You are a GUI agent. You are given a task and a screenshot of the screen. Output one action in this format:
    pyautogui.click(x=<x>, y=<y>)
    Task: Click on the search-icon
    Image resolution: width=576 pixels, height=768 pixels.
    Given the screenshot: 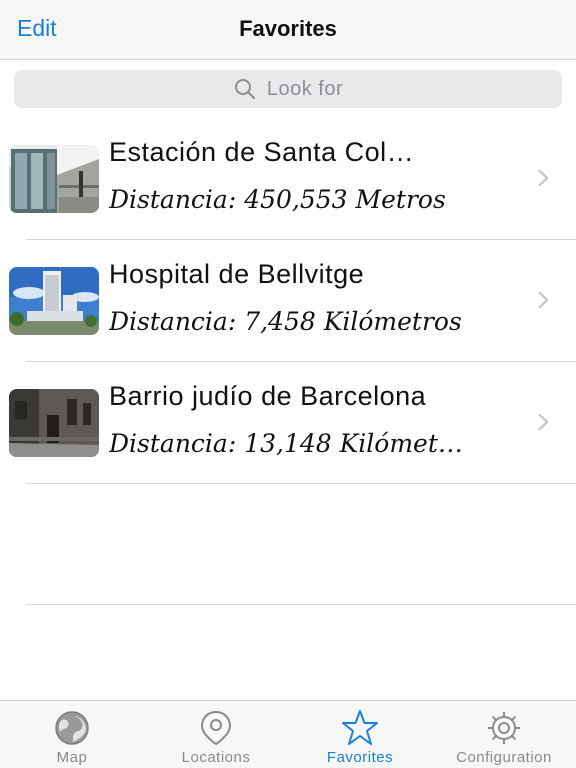 What is the action you would take?
    pyautogui.click(x=245, y=89)
    